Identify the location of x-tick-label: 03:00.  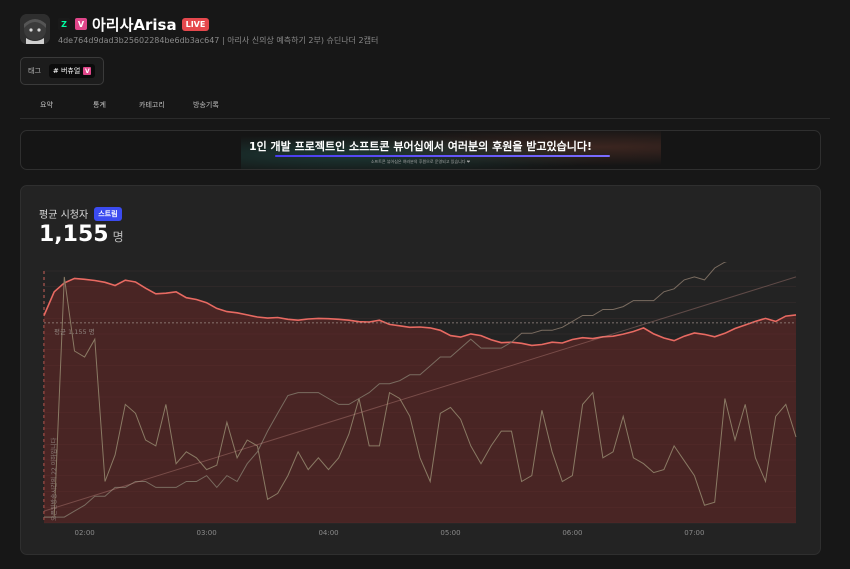
(207, 533).